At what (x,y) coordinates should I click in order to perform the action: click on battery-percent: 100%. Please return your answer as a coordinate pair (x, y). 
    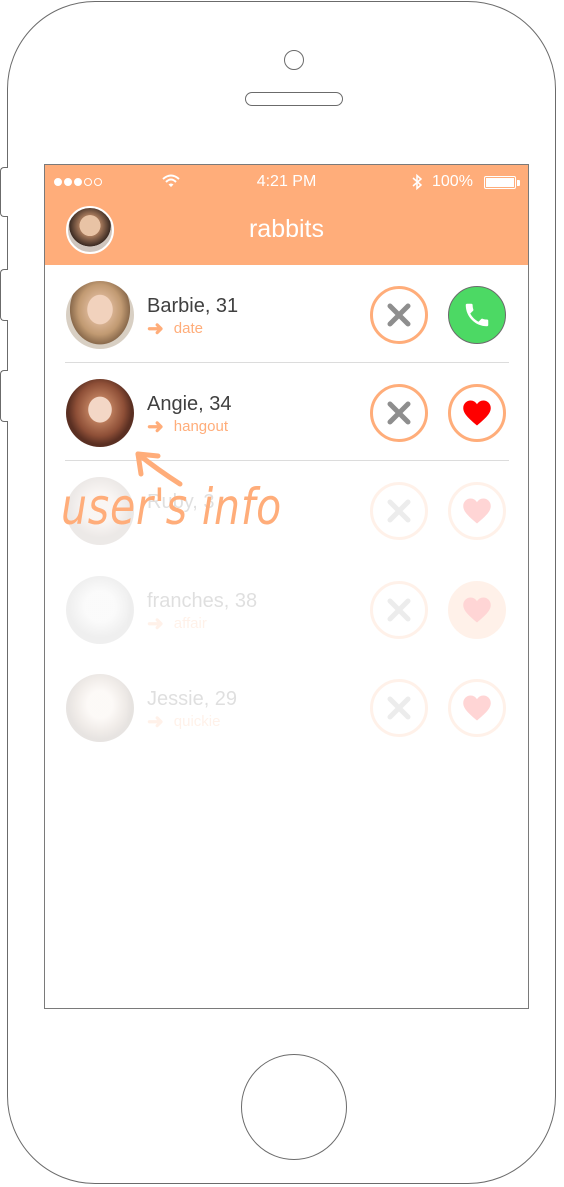
    Looking at the image, I should click on (452, 181).